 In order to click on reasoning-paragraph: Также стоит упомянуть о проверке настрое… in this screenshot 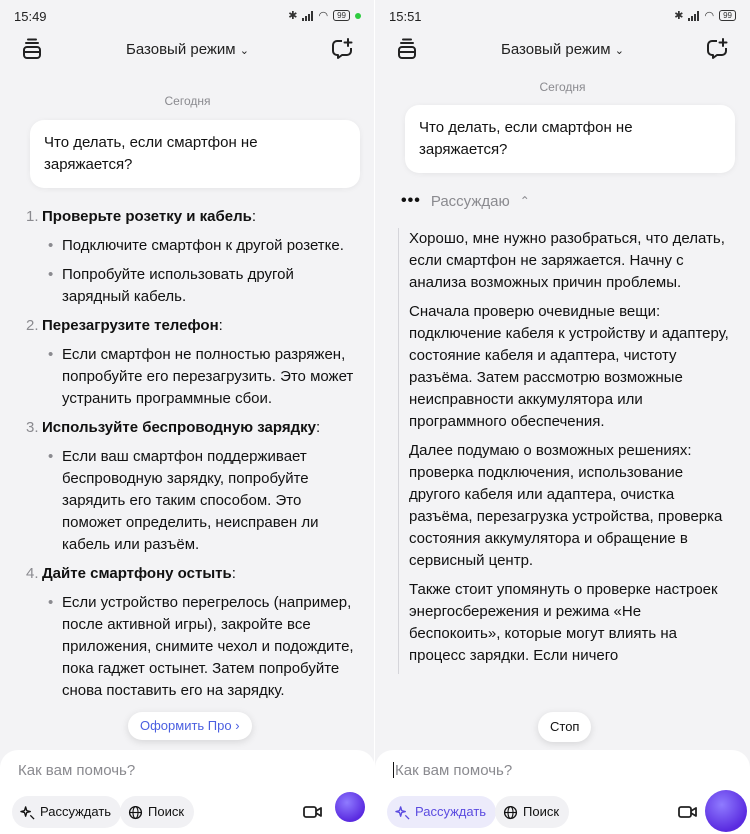, I will do `click(563, 622)`.